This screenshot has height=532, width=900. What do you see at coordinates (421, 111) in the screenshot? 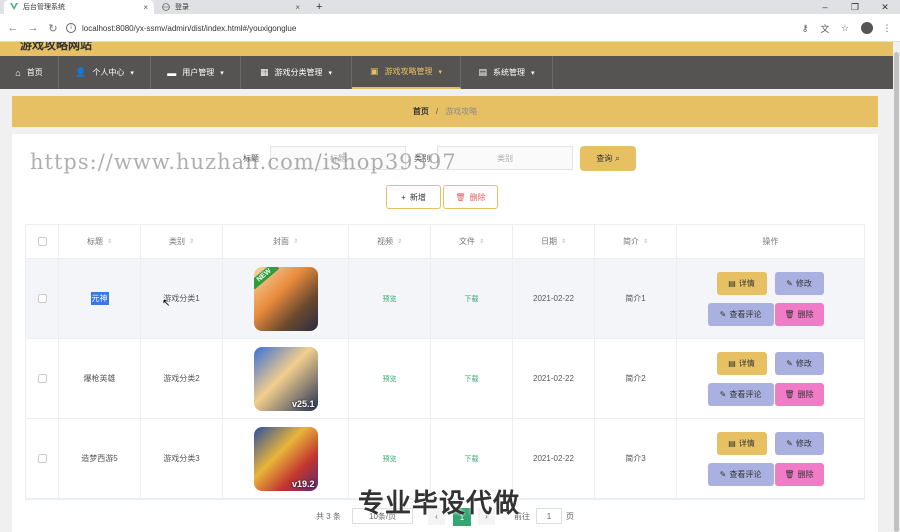
I see `breadcrumb-home: 首页` at bounding box center [421, 111].